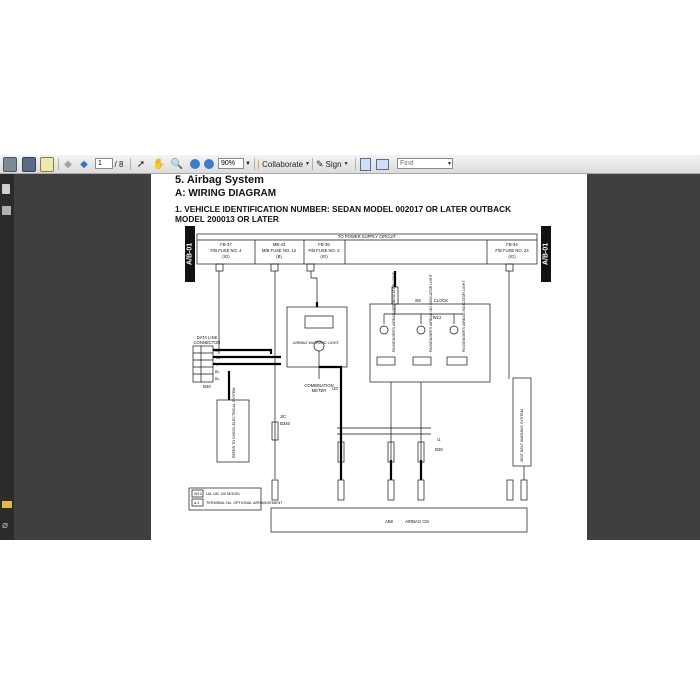  Describe the element at coordinates (244, 503) in the screenshot. I see `legend-2-text: TERMINAL No. OPTIONAL ARRANGEMENT` at that location.